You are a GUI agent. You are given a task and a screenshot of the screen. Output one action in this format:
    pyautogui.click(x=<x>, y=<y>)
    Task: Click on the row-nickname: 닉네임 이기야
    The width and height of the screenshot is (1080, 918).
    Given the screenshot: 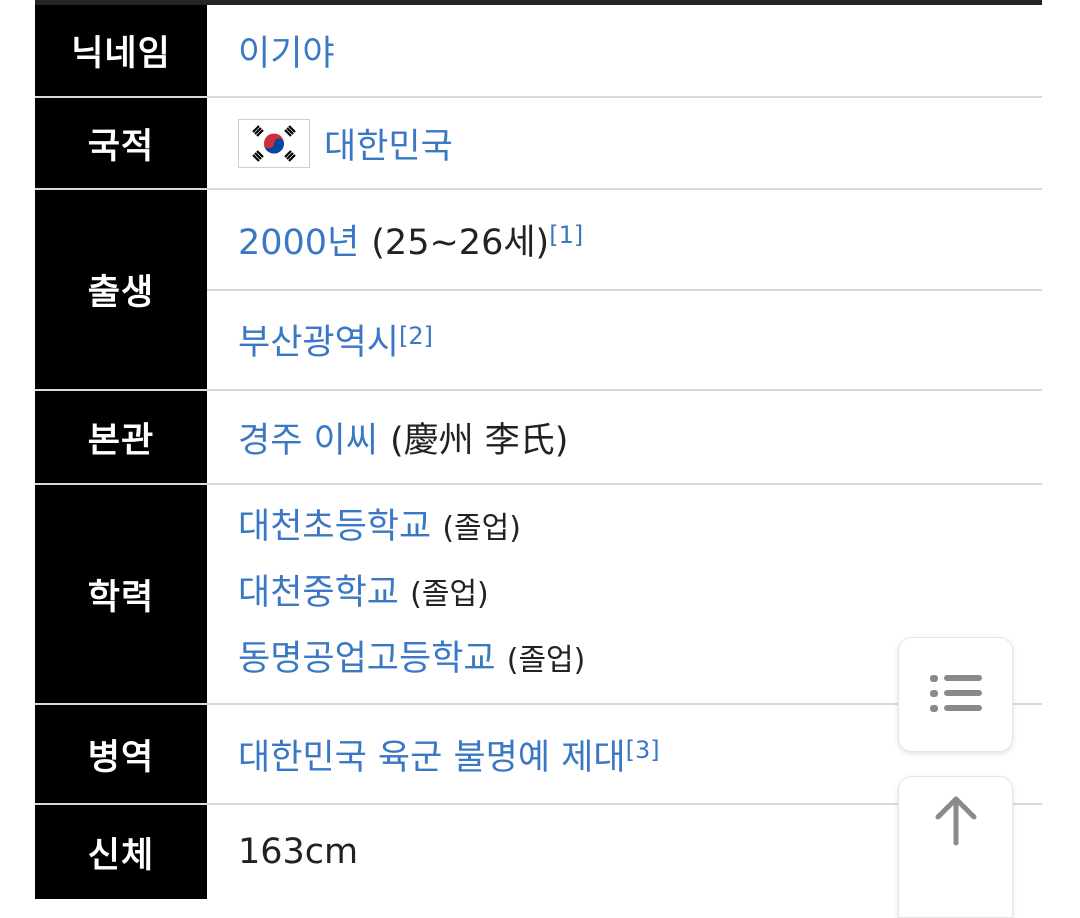 What is the action you would take?
    pyautogui.click(x=538, y=51)
    